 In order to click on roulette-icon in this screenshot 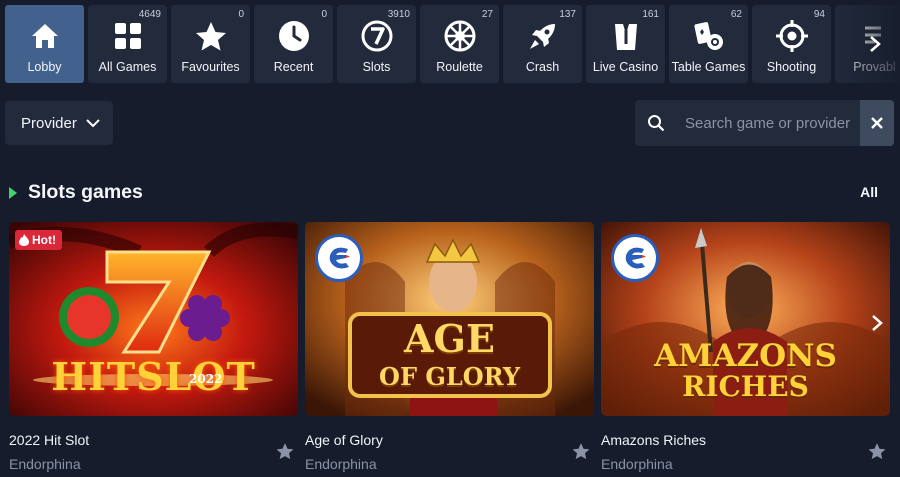, I will do `click(460, 36)`.